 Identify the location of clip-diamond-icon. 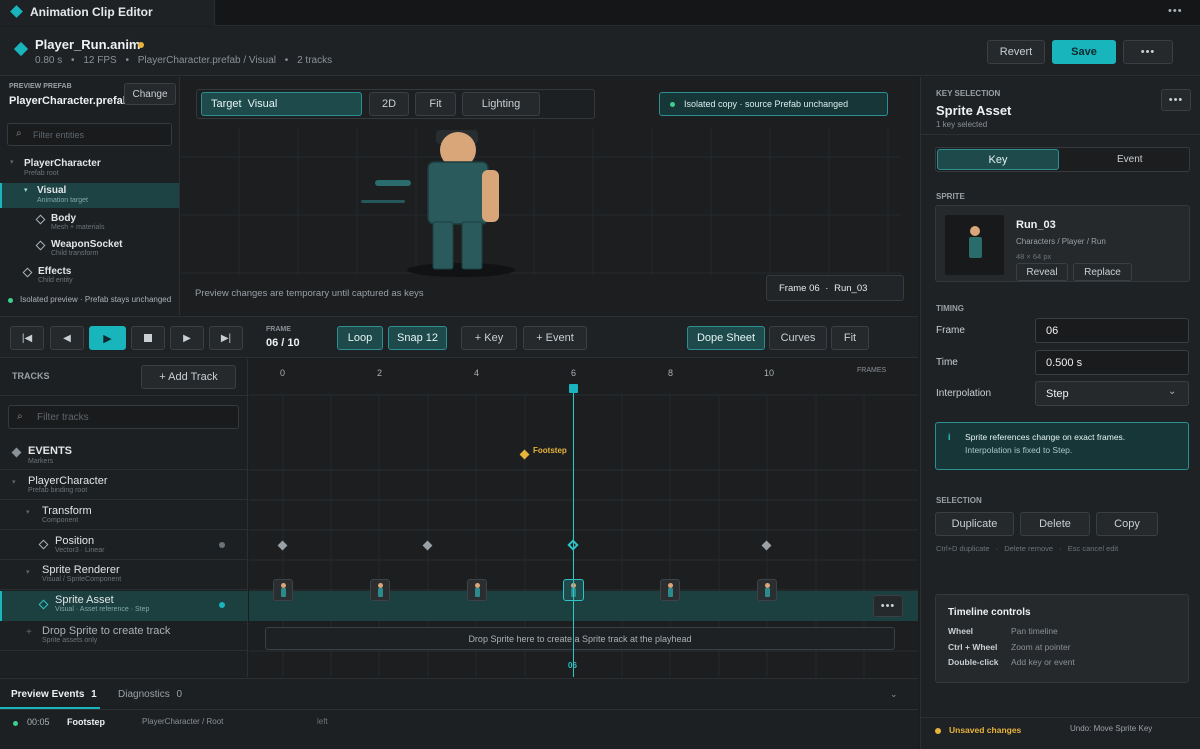
(21, 49).